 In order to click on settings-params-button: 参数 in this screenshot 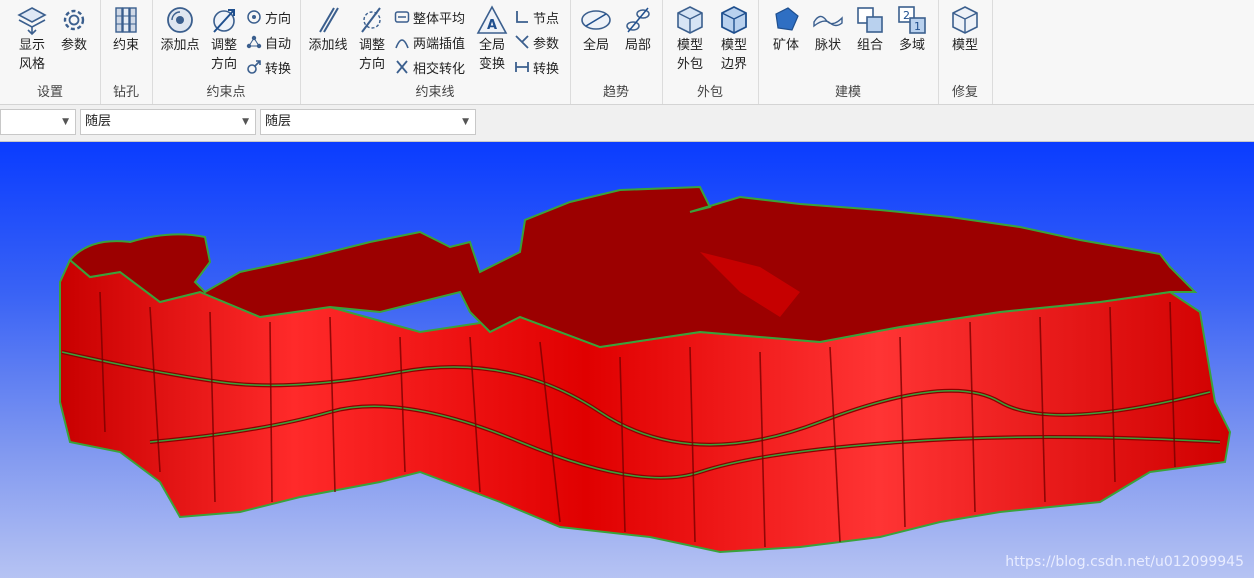, I will do `click(74, 29)`.